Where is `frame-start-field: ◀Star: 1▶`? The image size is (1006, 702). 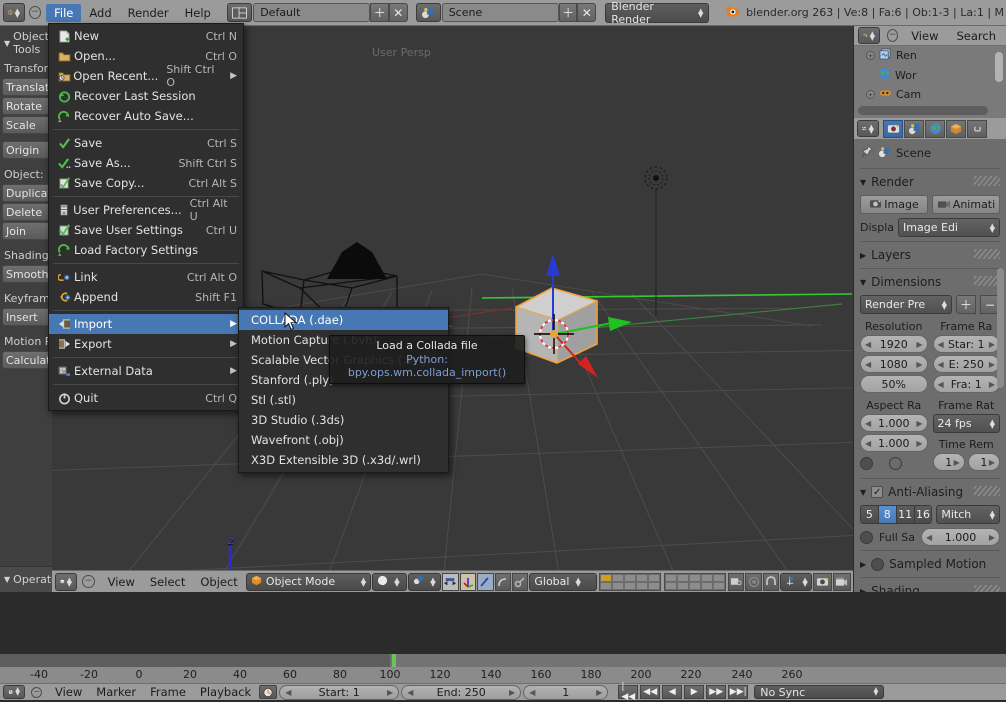 frame-start-field: ◀Star: 1▶ is located at coordinates (967, 344).